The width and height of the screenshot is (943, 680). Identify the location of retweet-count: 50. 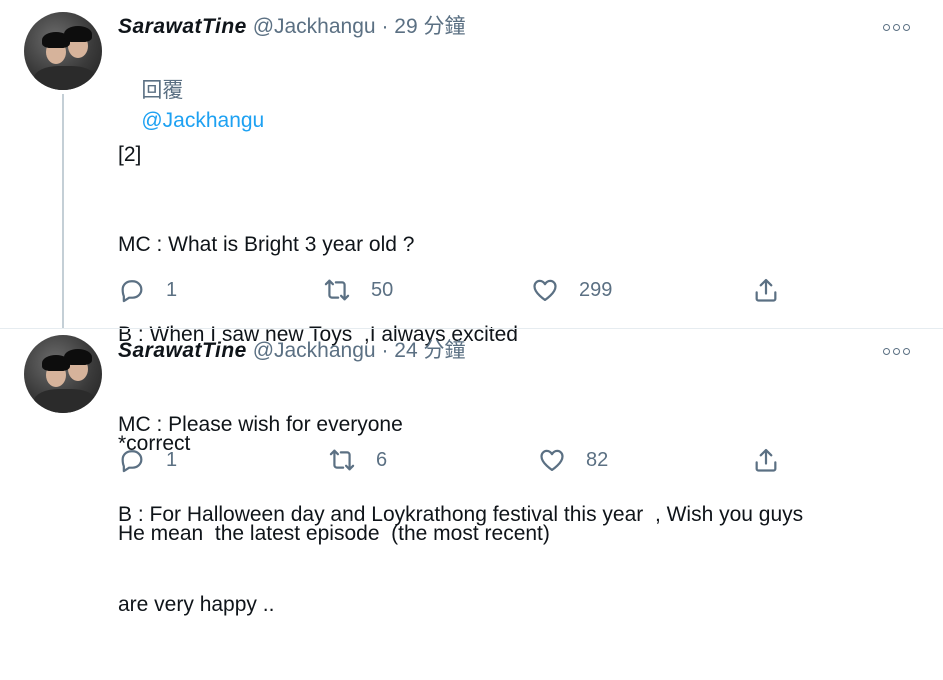
(382, 289).